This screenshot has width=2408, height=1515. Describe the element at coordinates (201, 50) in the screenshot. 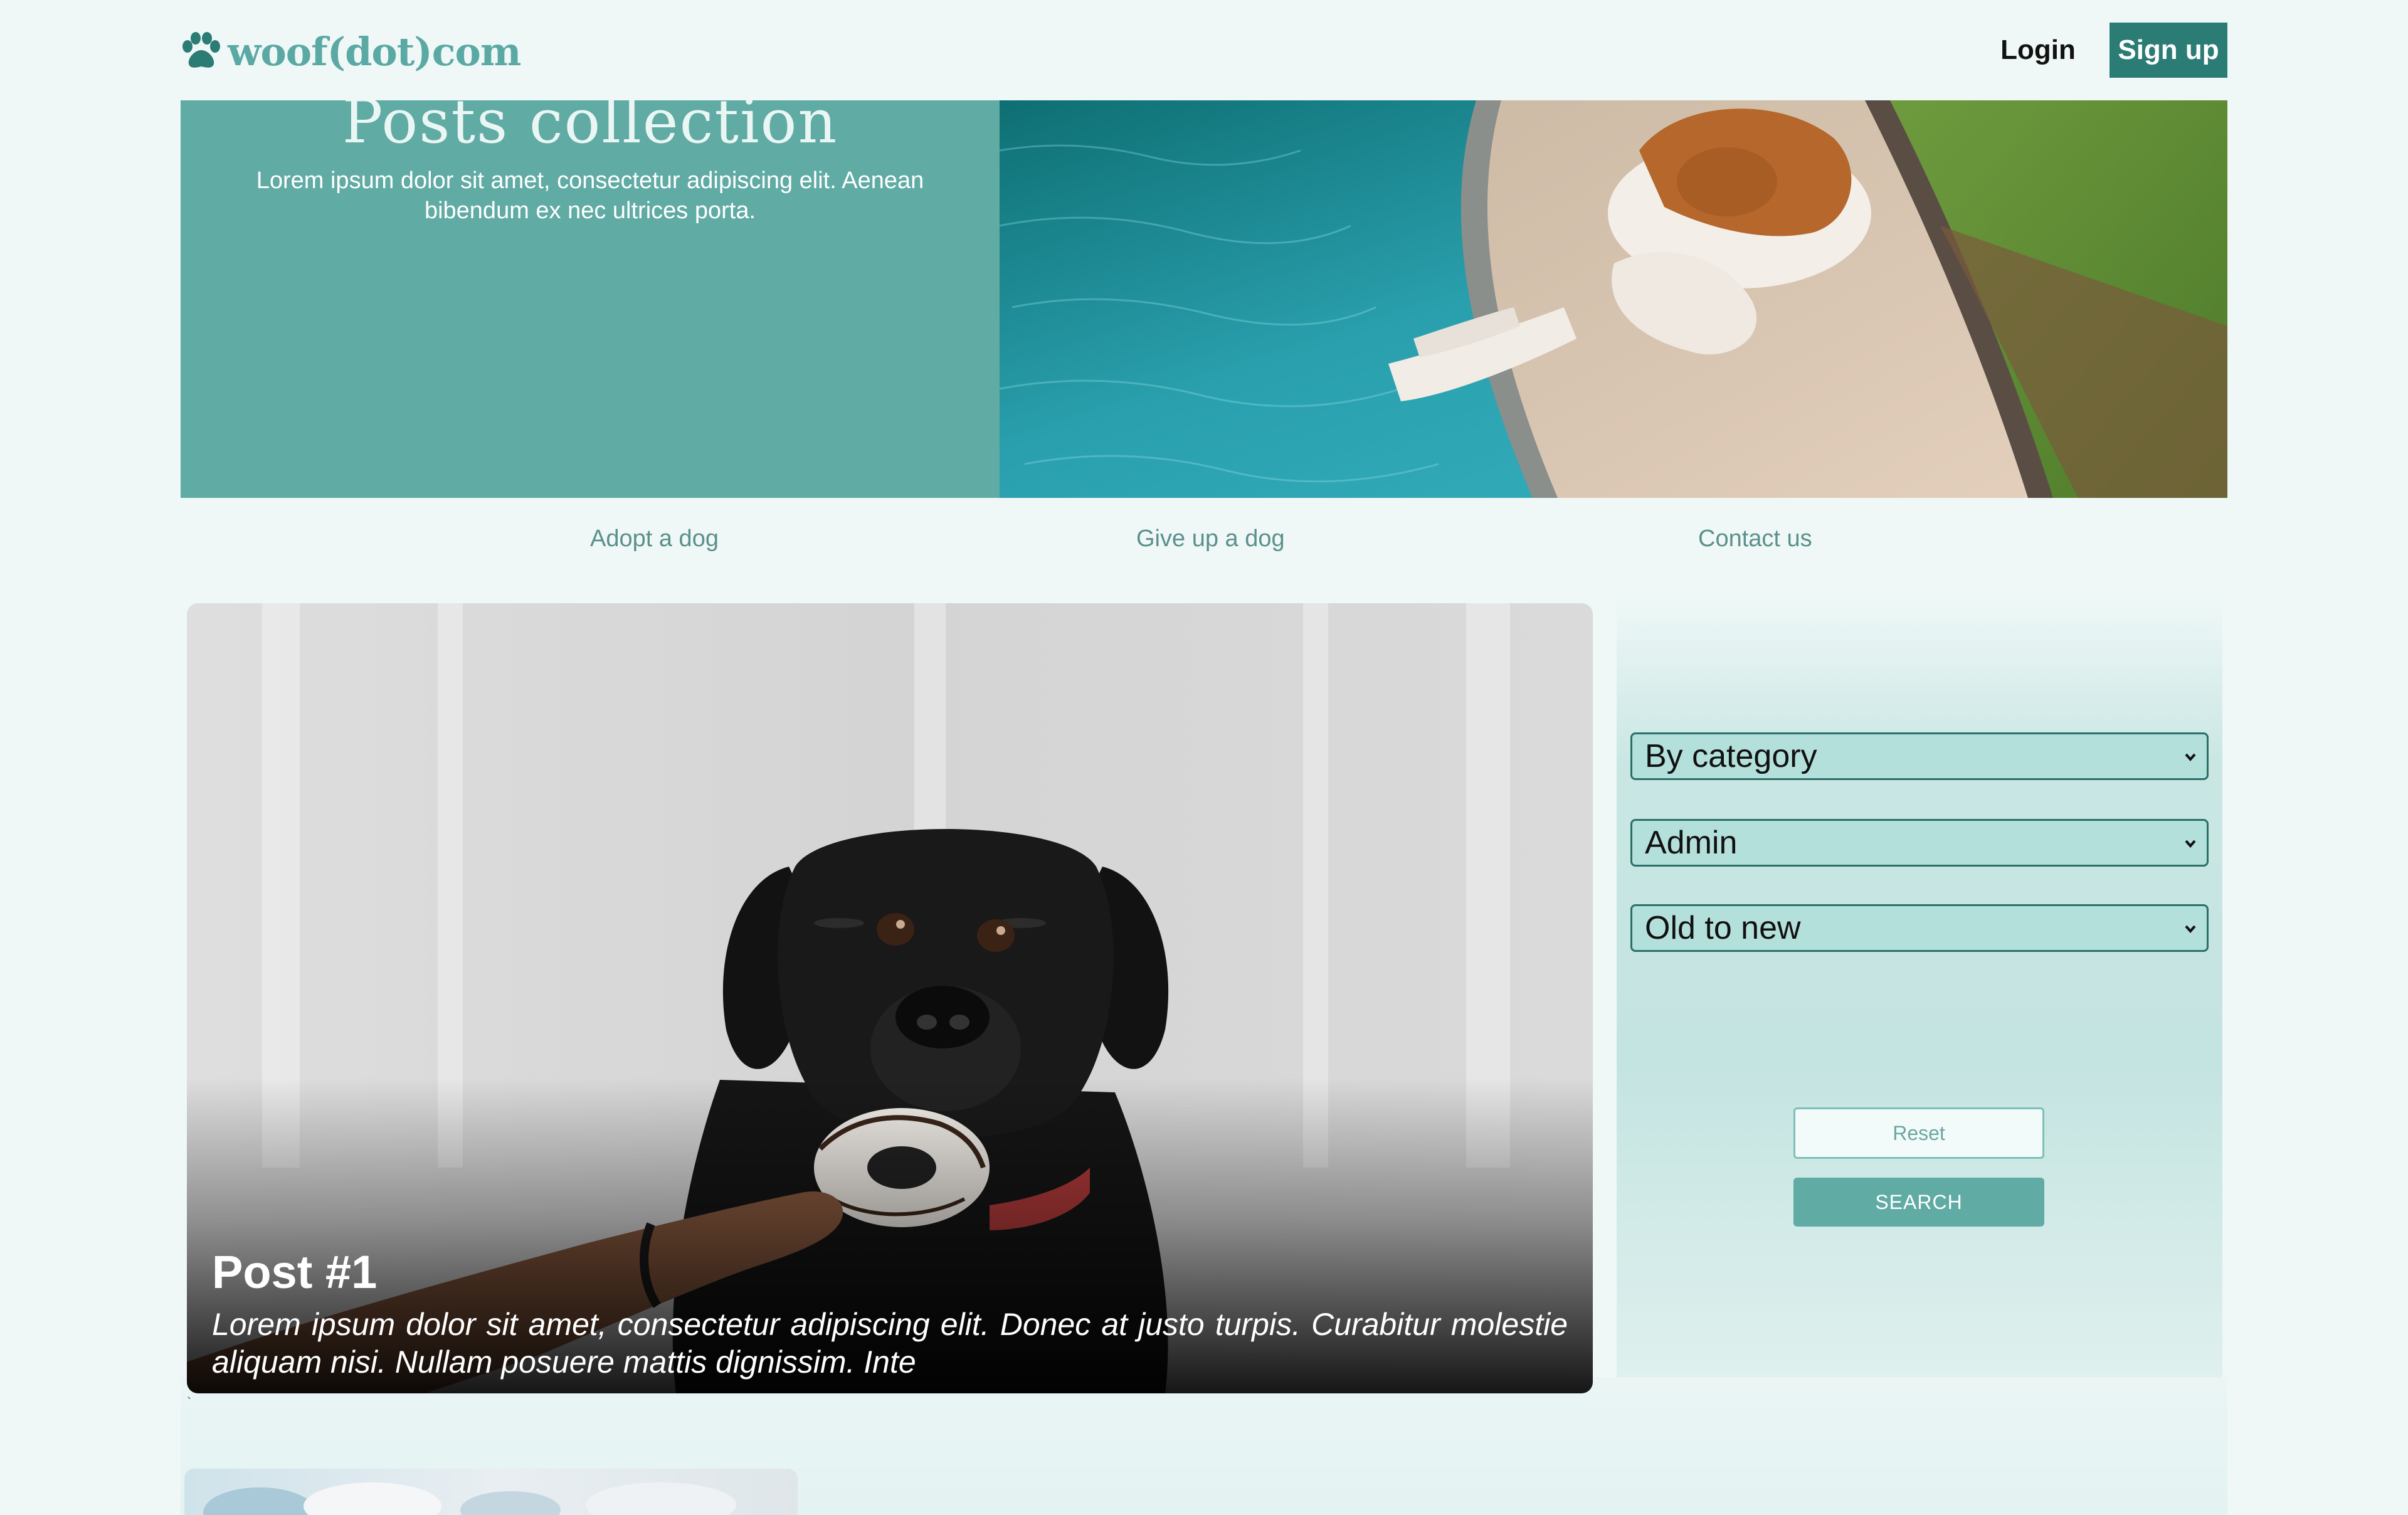

I see `paw-icon` at that location.